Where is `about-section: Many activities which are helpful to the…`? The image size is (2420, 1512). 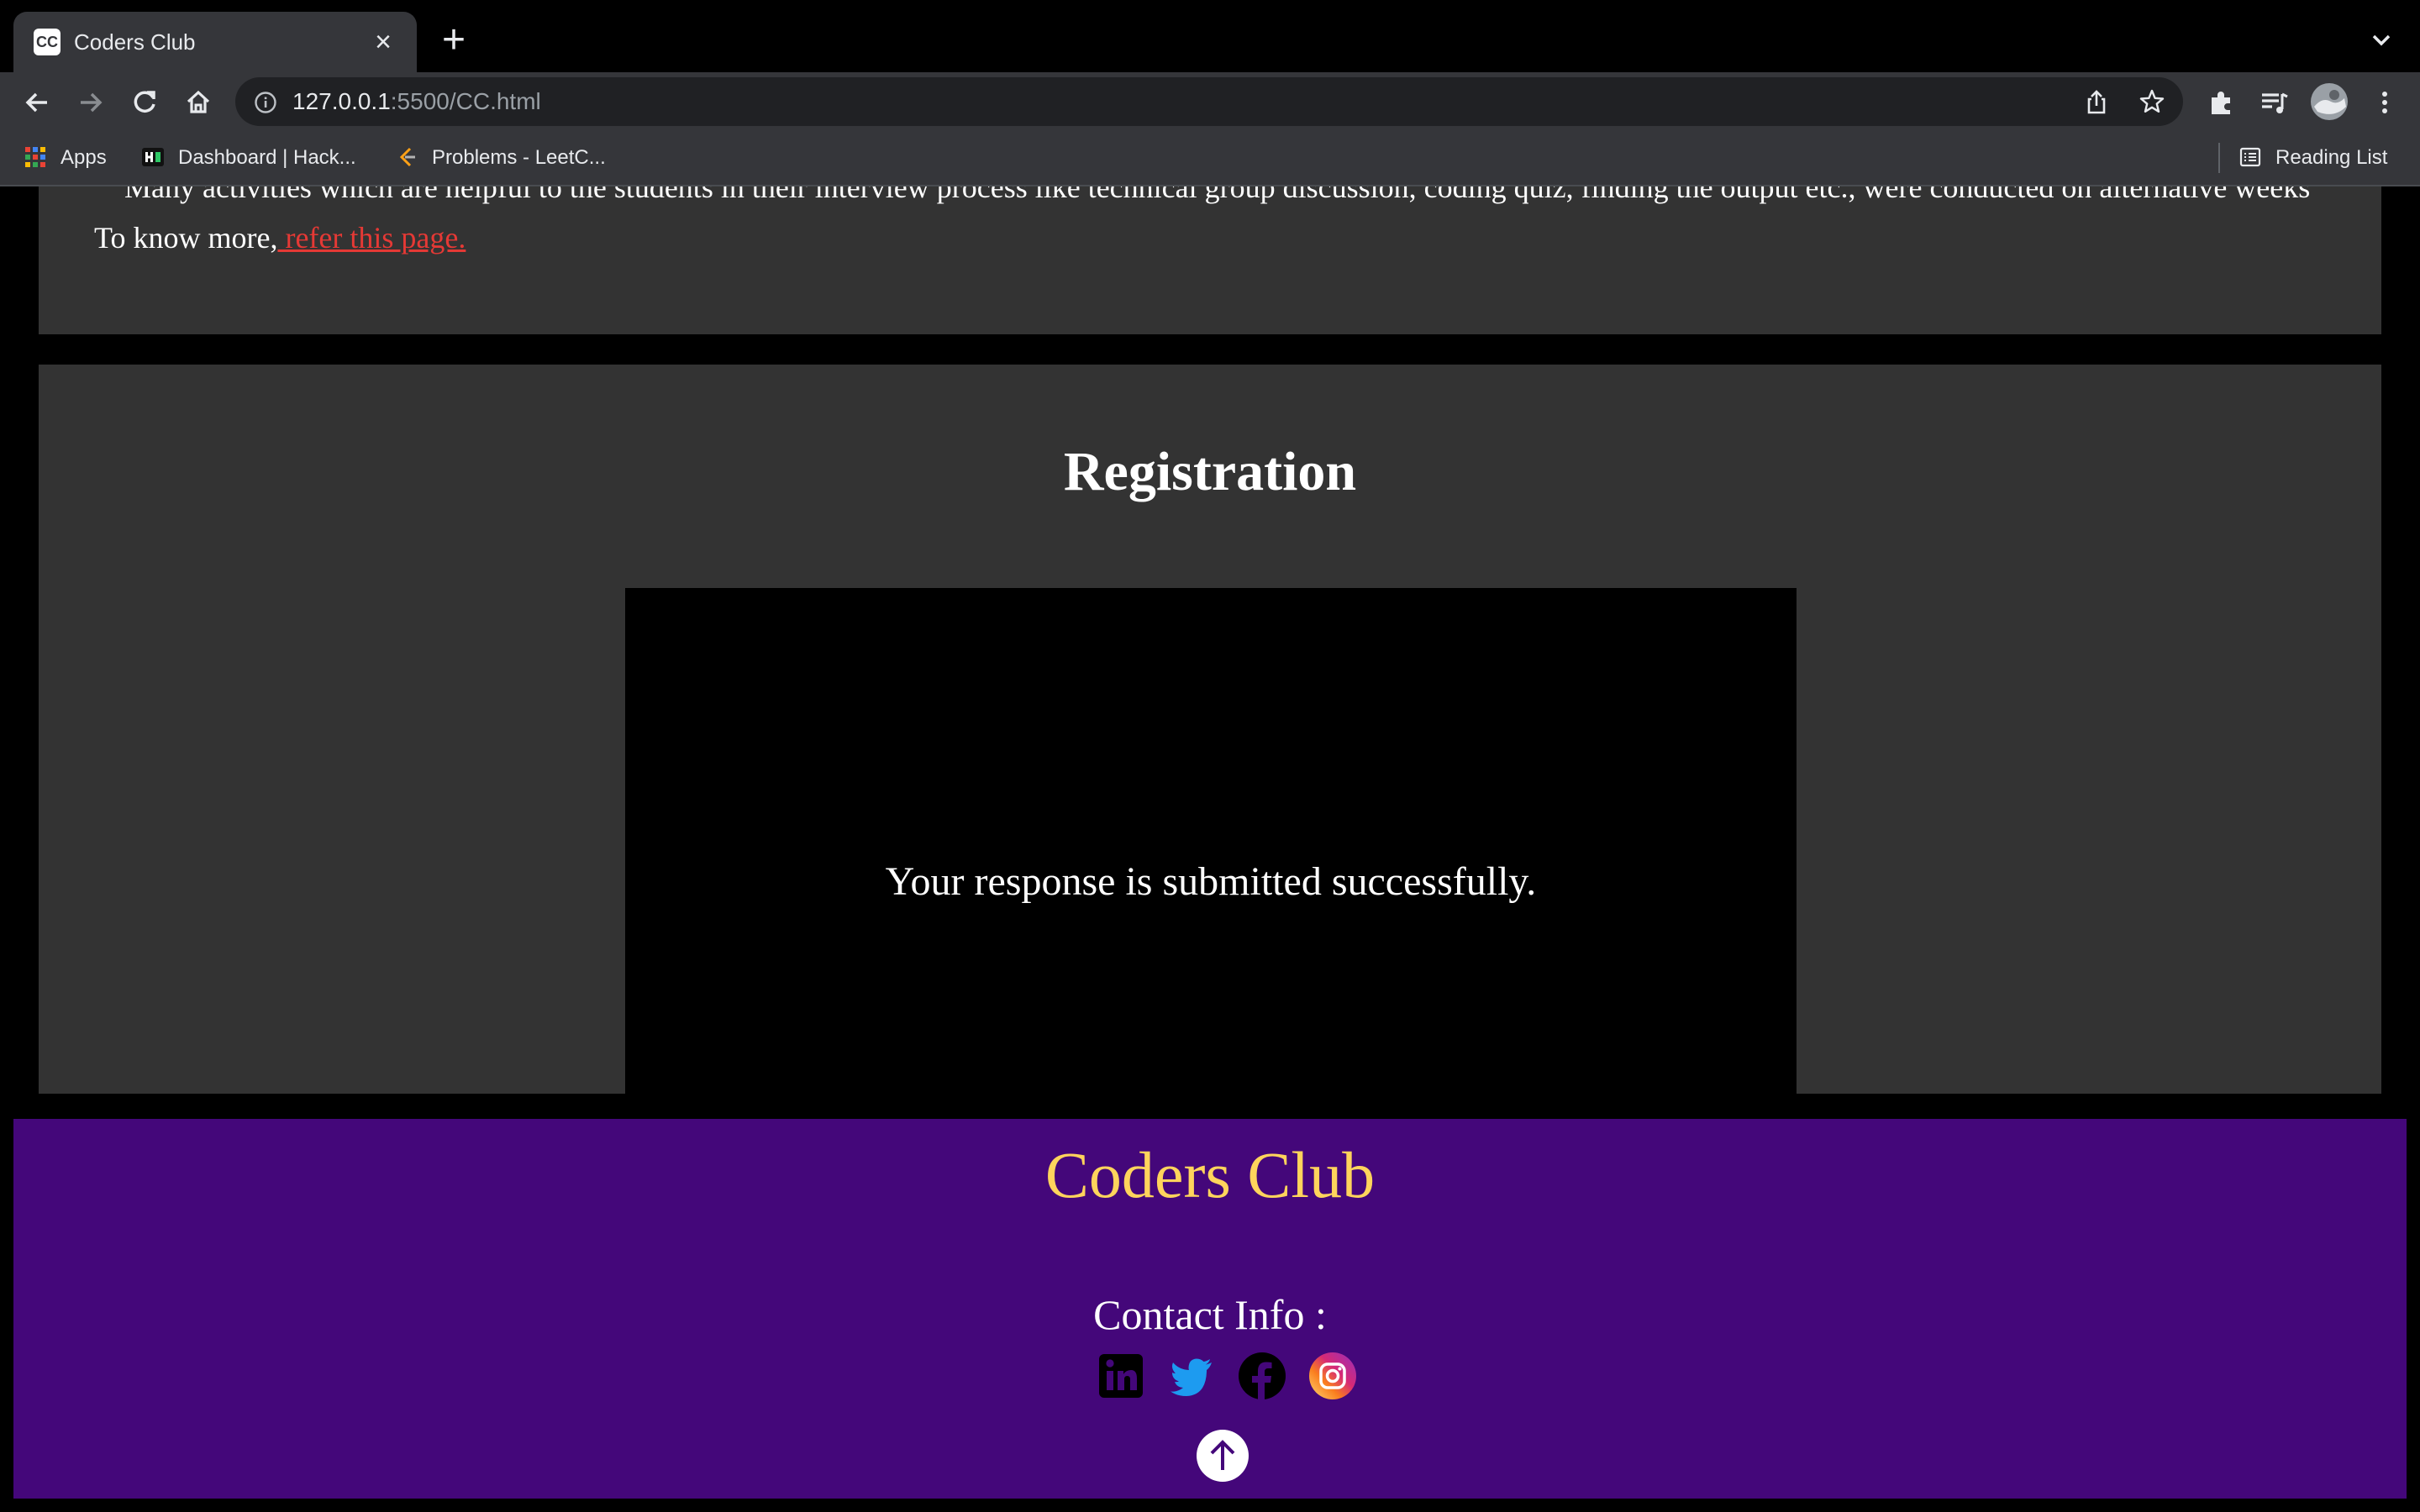 about-section: Many activities which are helpful to the… is located at coordinates (1210, 260).